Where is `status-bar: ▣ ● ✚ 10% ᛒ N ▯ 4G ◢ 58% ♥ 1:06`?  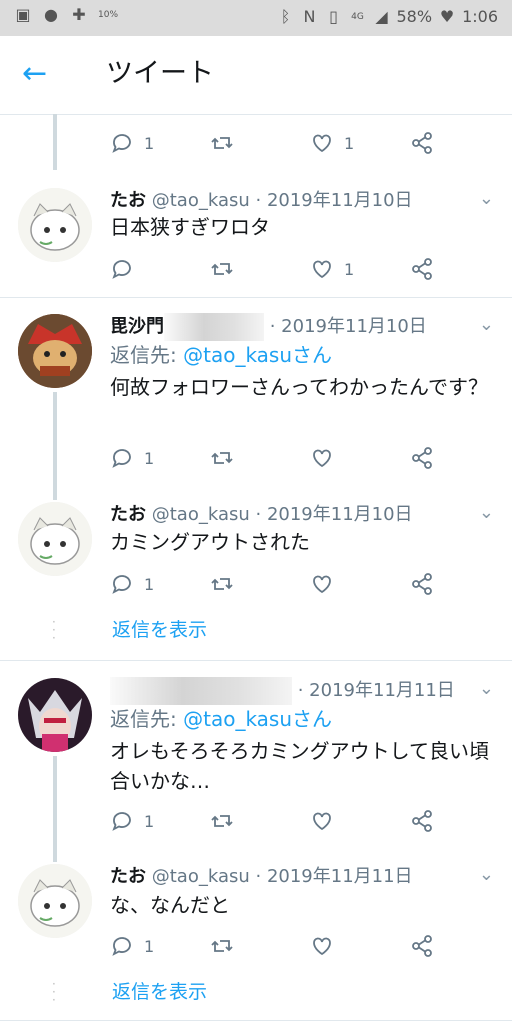
status-bar: ▣ ● ✚ 10% ᛒ N ▯ 4G ◢ 58% ♥ 1:06 is located at coordinates (256, 18).